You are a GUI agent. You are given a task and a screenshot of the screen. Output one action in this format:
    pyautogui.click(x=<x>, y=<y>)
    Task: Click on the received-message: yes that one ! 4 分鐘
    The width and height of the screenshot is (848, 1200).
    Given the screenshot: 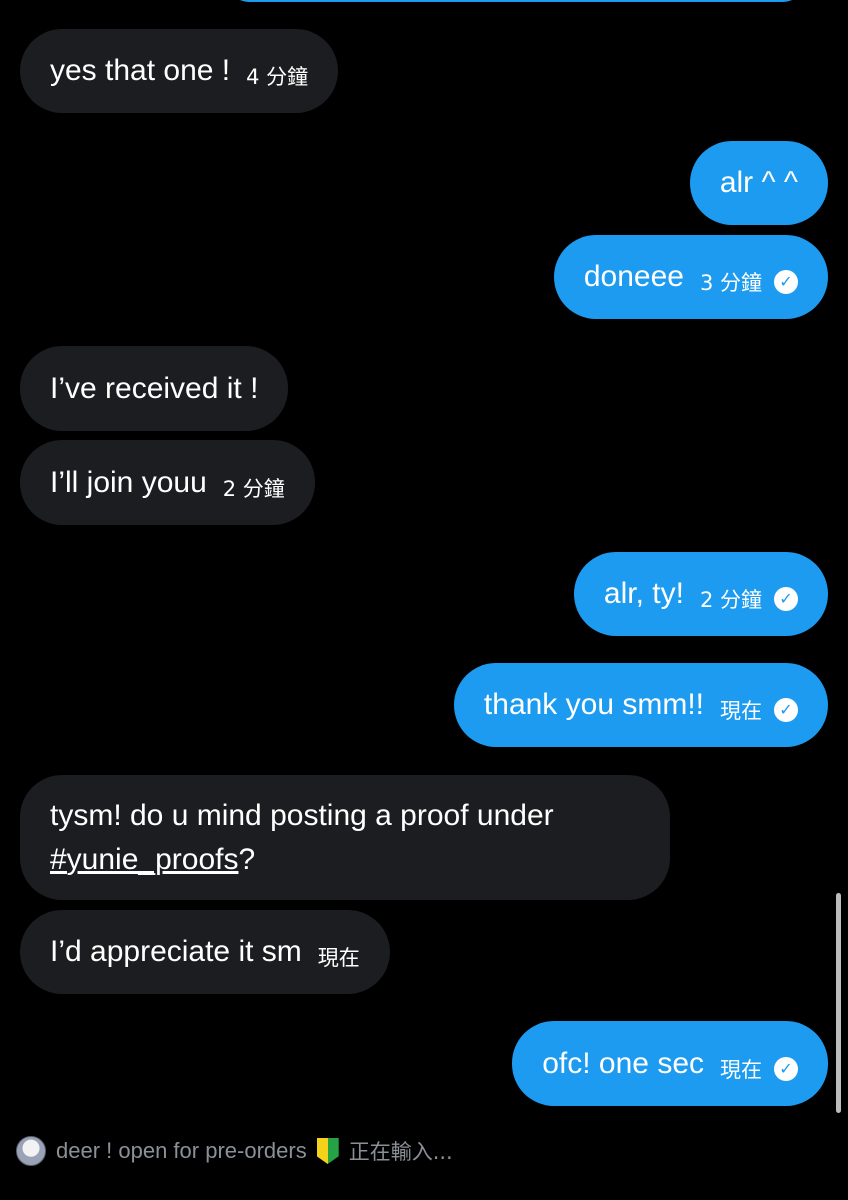 What is the action you would take?
    pyautogui.click(x=179, y=71)
    